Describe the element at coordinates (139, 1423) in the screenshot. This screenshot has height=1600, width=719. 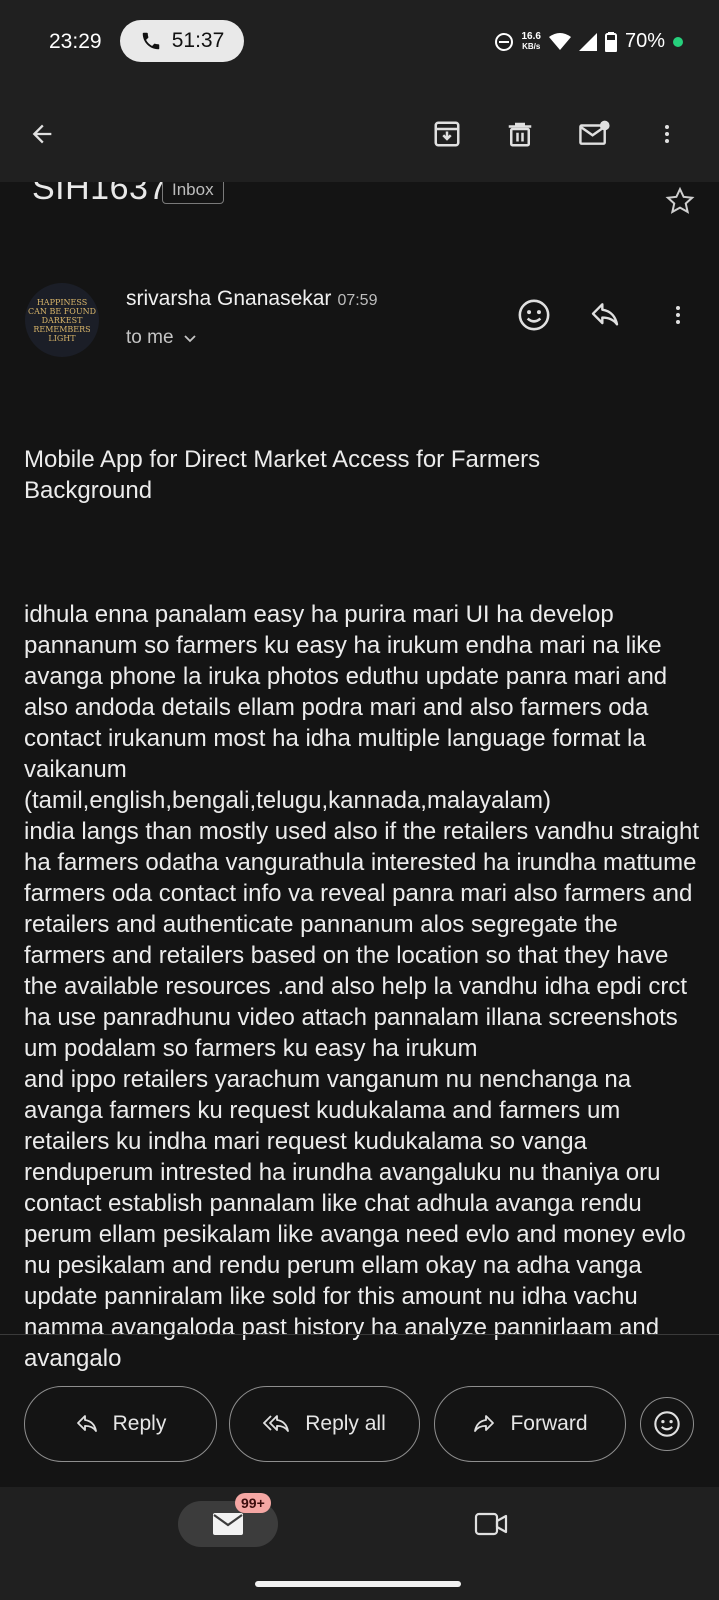
I see `reply-label: Reply` at that location.